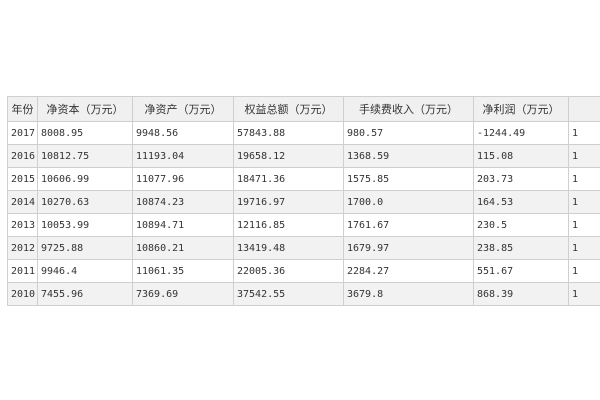 The image size is (600, 400). Describe the element at coordinates (288, 294) in the screenshot. I see `cell-total-equity: 37542.55` at that location.